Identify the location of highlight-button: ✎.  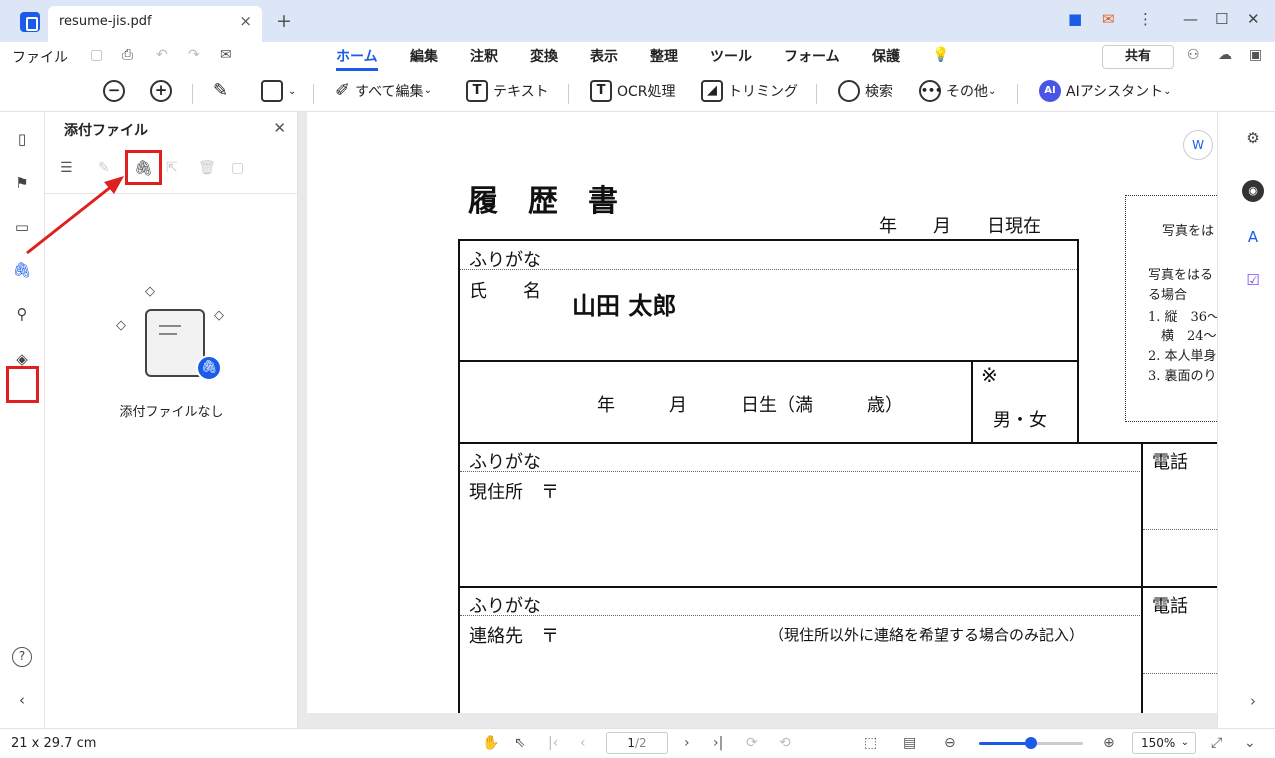
(220, 90).